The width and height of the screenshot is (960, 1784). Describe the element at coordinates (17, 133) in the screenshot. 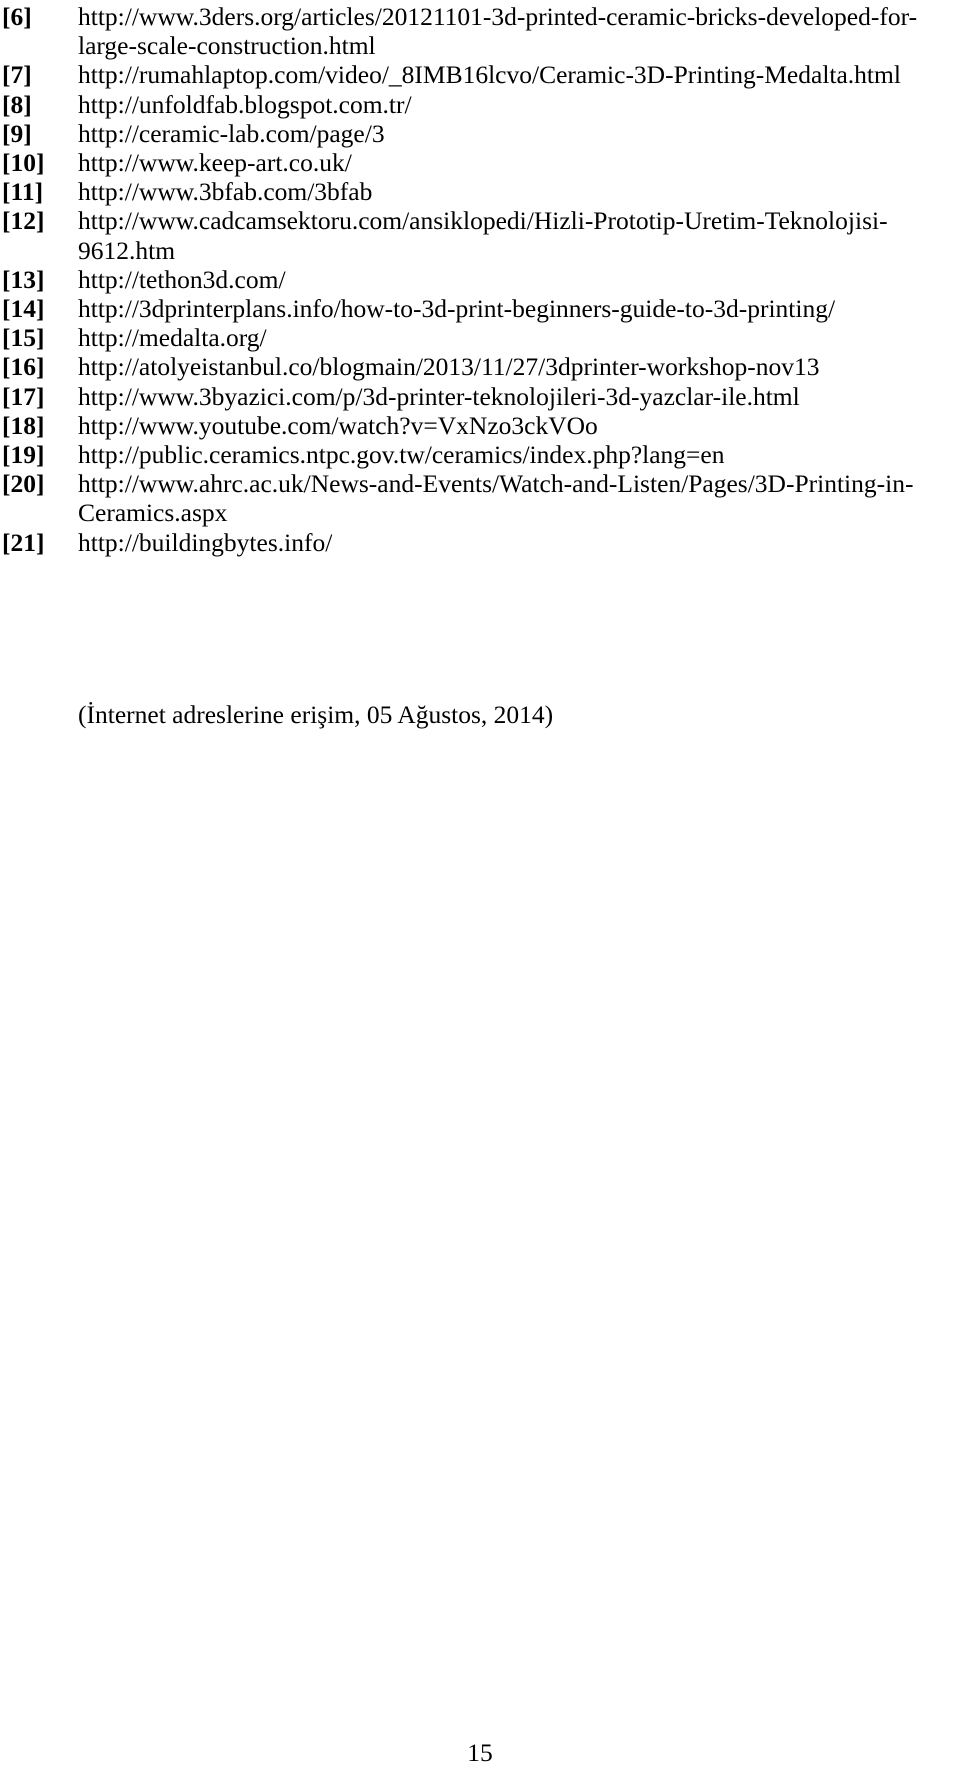

I see `reference-label: [9]` at that location.